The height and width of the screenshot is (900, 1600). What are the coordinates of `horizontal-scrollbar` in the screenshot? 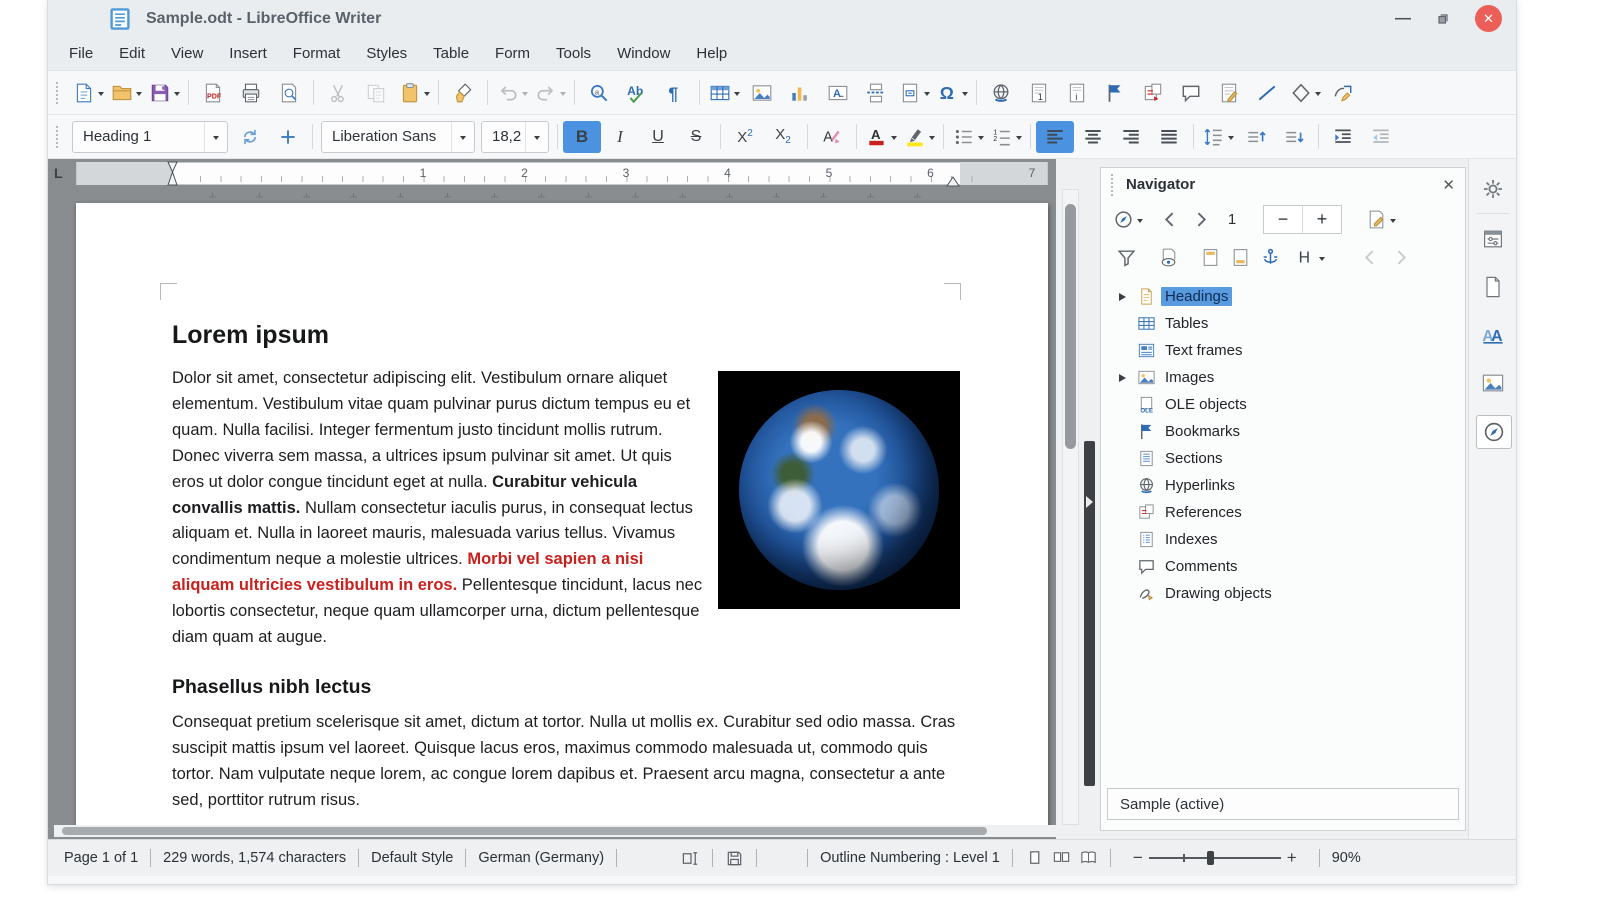 It's located at (555, 831).